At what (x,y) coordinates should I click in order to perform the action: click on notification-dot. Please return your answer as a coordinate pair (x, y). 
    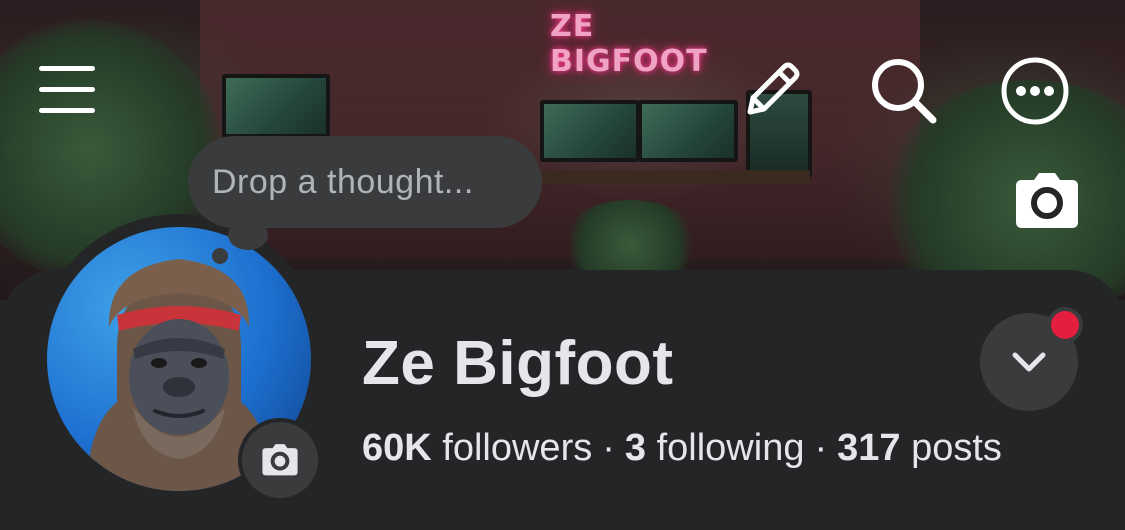
    Looking at the image, I should click on (1065, 325).